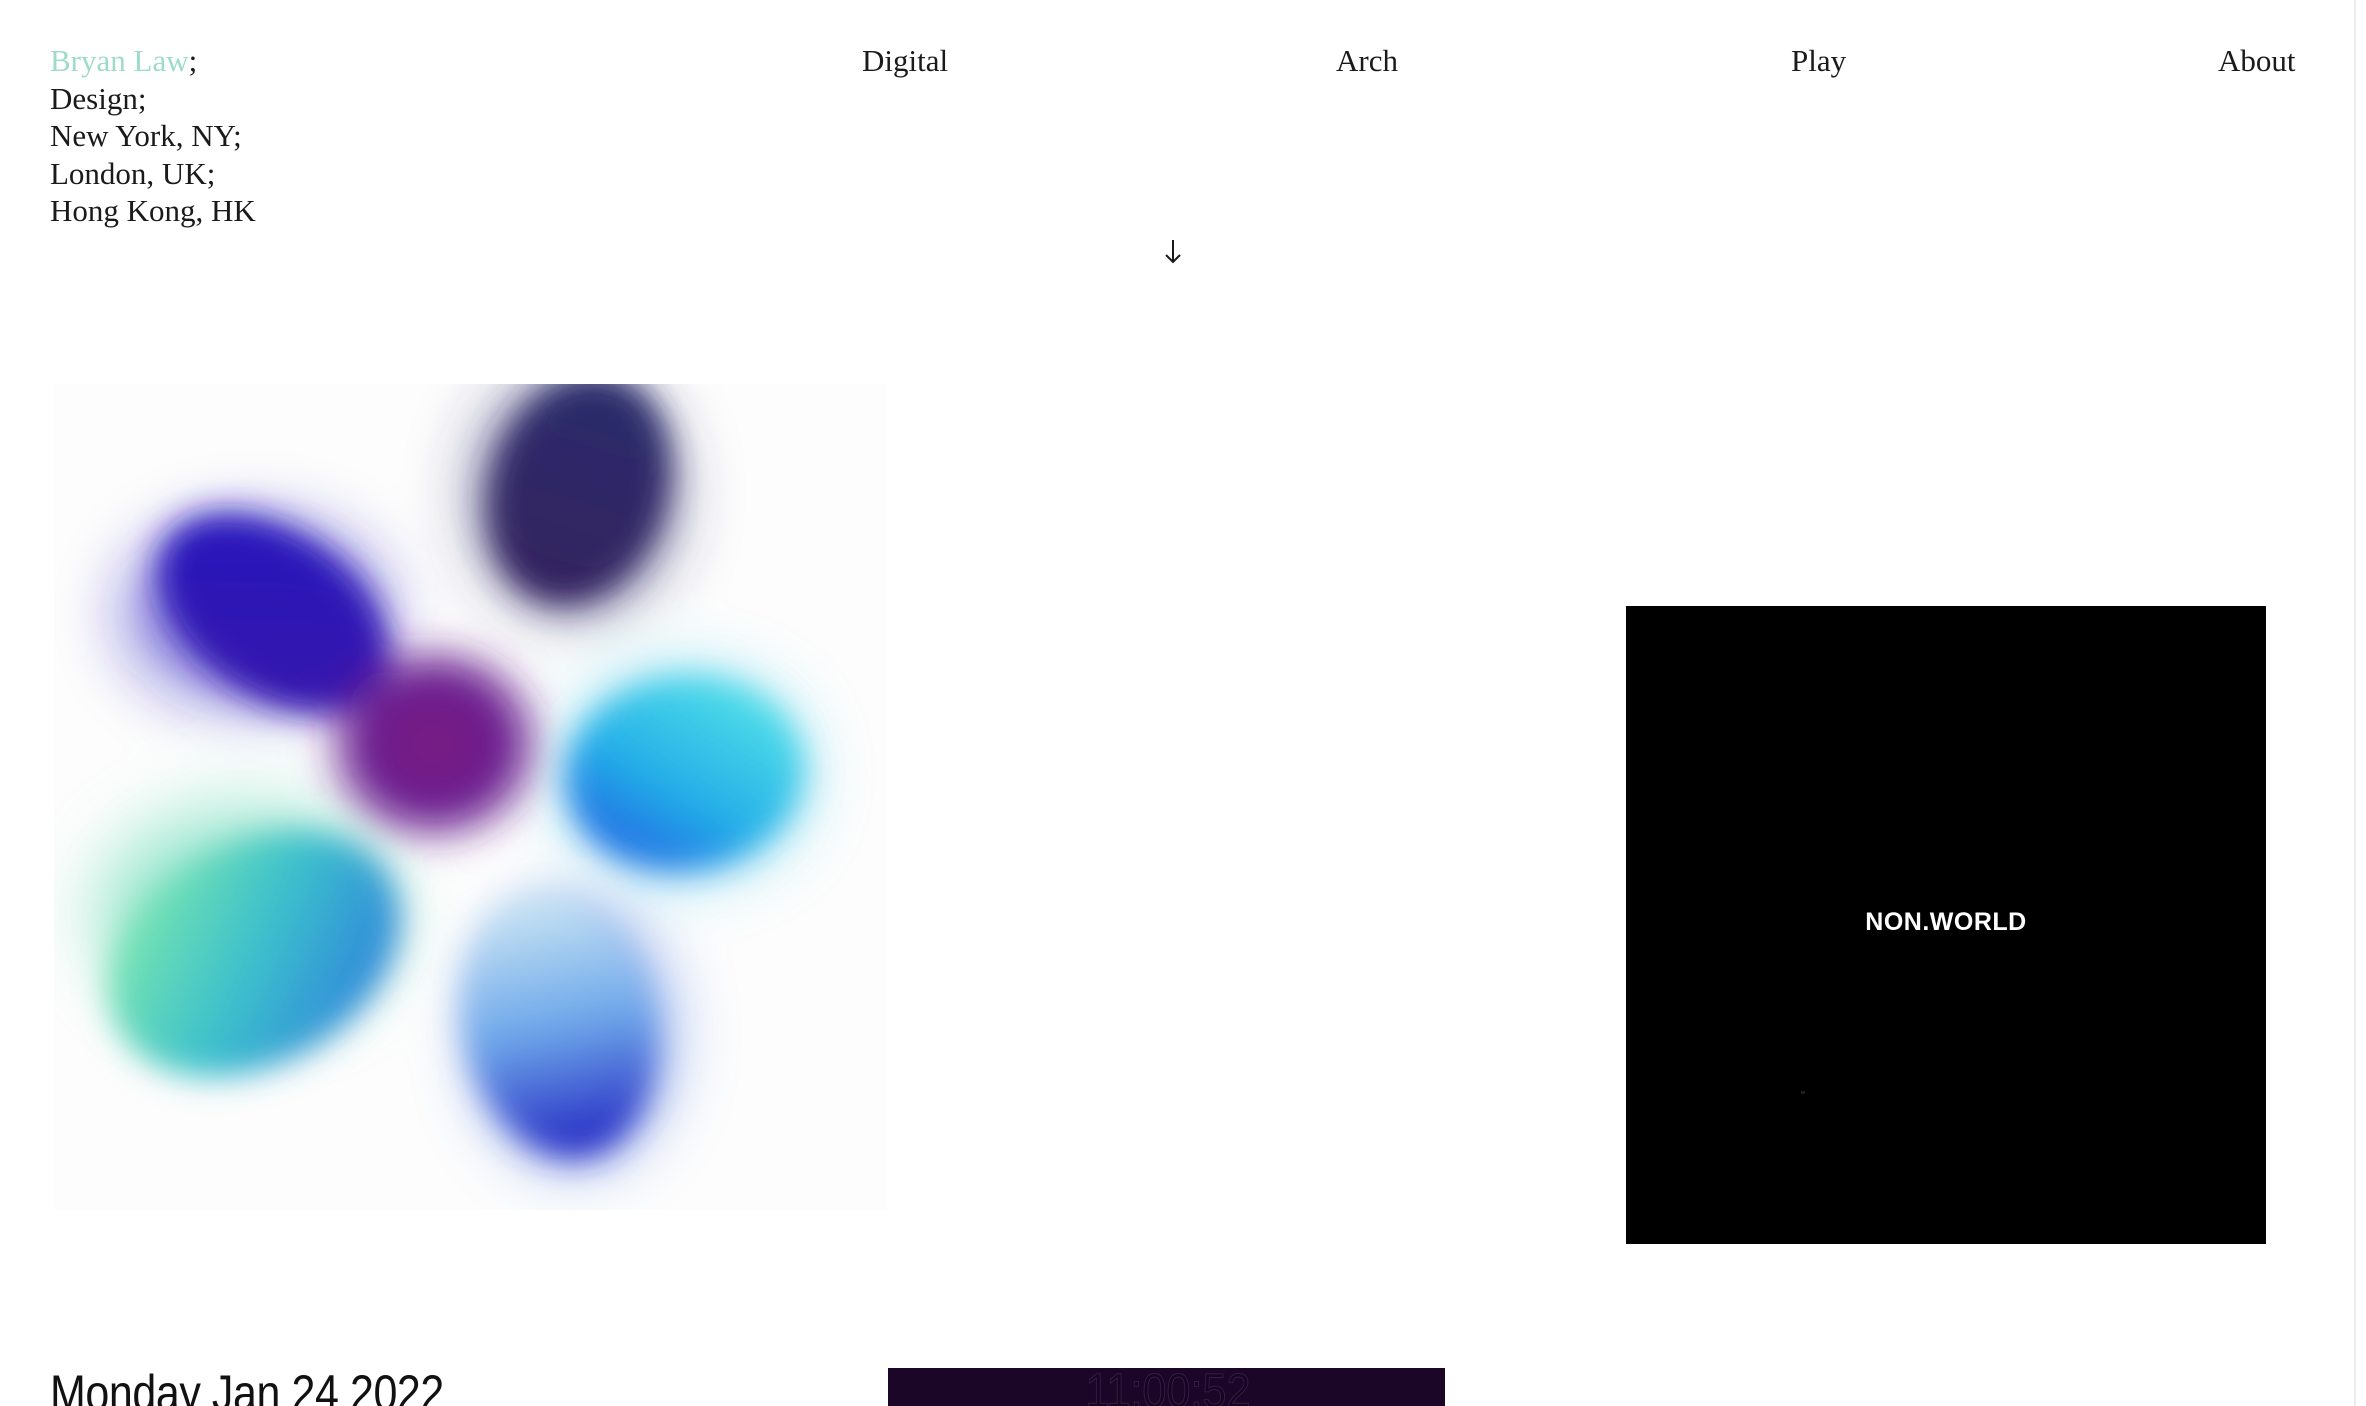 Image resolution: width=2366 pixels, height=1406 pixels. I want to click on current-time: 11:00:52, so click(1168, 1387).